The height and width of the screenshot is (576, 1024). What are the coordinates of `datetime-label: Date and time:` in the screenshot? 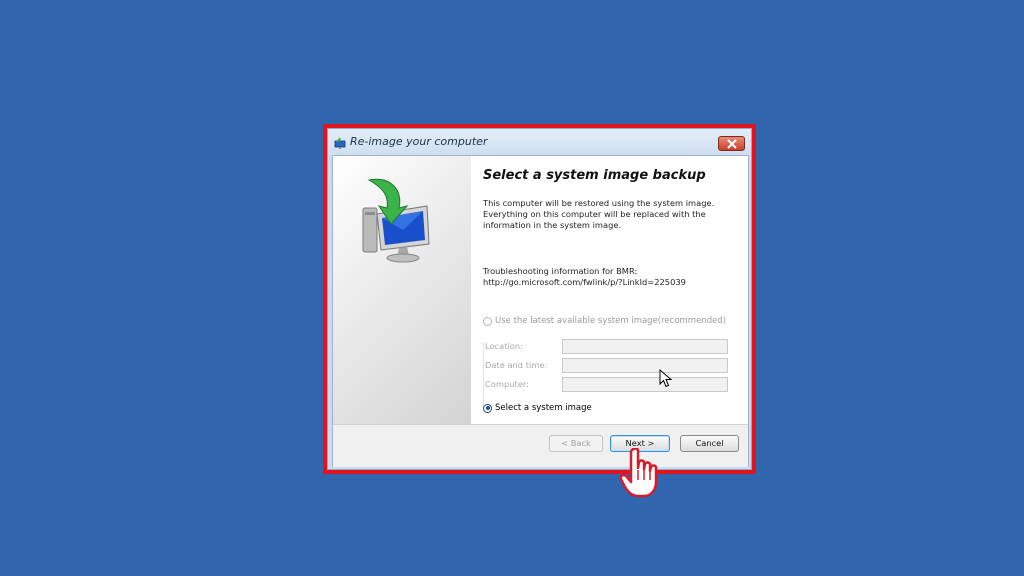 It's located at (516, 365).